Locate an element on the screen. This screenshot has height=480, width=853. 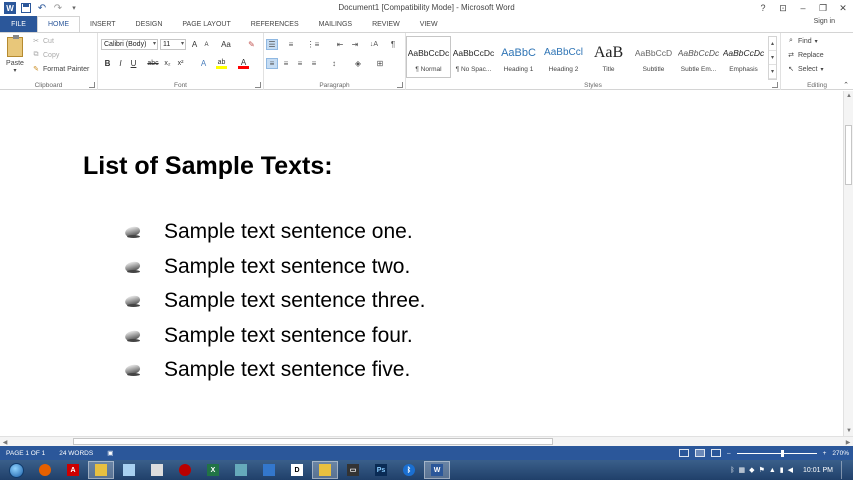
volume-icon: ◀ is located at coordinates (790, 470).